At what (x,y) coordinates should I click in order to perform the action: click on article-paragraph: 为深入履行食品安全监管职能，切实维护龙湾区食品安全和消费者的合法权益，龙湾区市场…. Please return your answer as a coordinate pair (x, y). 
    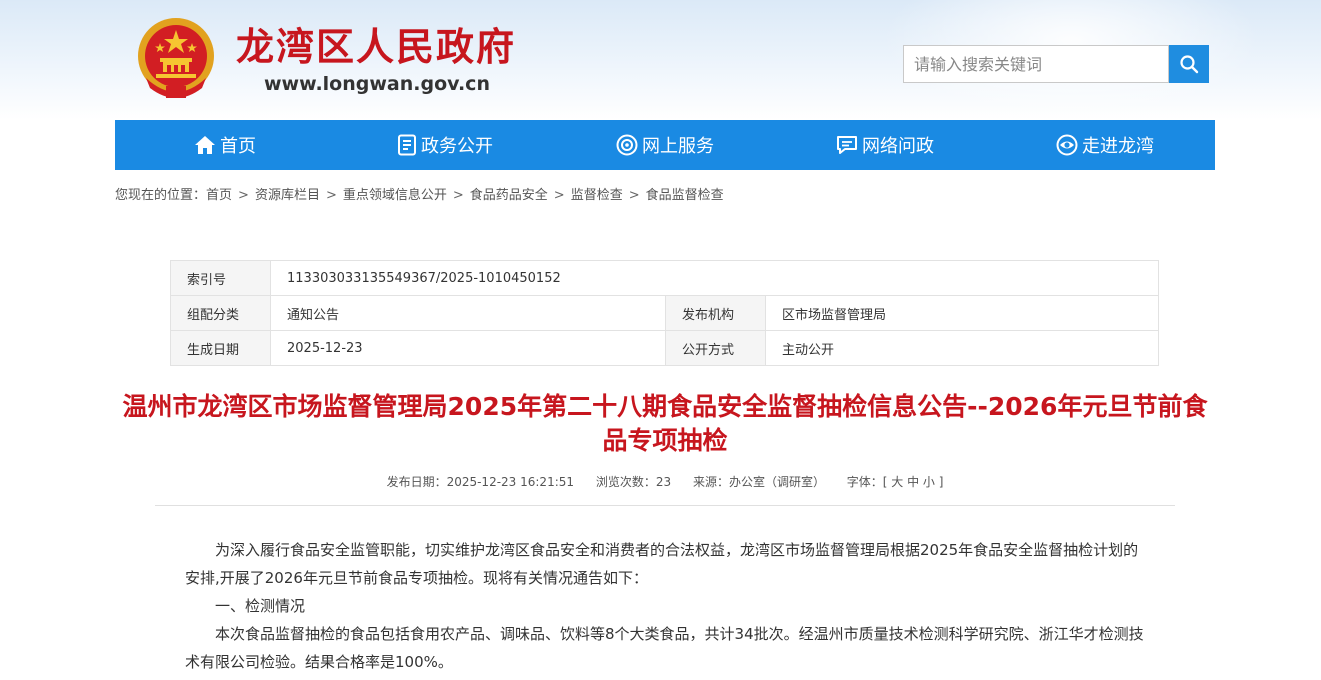
    Looking at the image, I should click on (662, 564).